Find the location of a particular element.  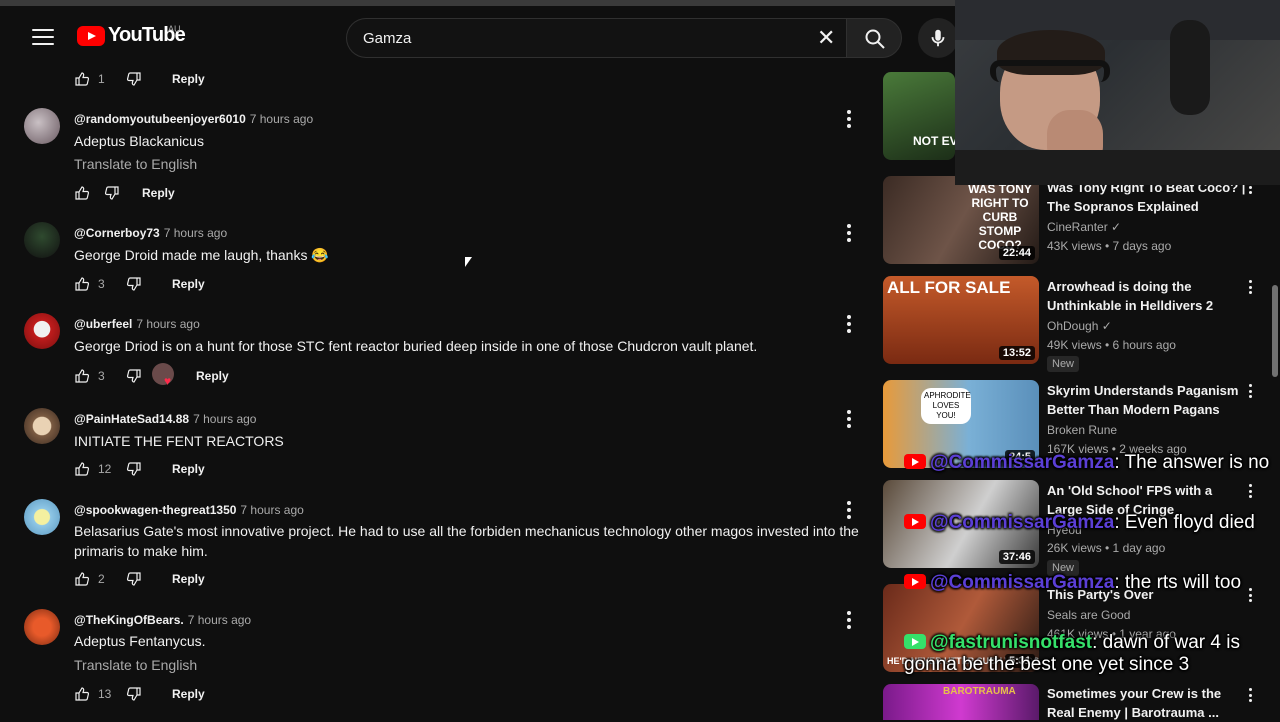

comment-text: Adeptus Fentanycus. is located at coordinates (140, 641).